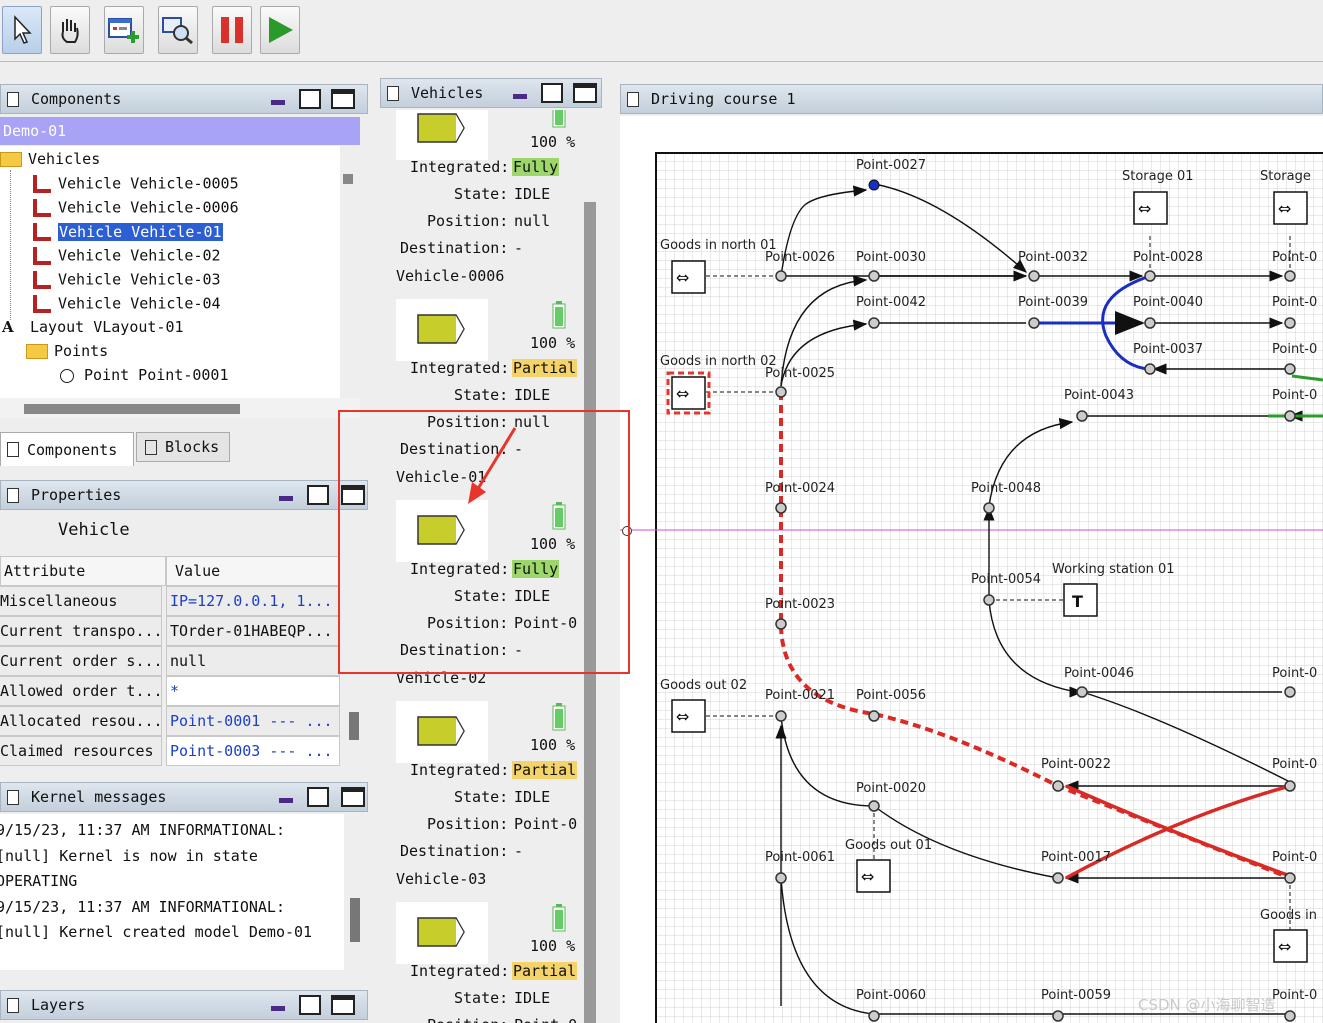 This screenshot has height=1023, width=1323. What do you see at coordinates (532, 998) in the screenshot?
I see `state-value: IDLE` at bounding box center [532, 998].